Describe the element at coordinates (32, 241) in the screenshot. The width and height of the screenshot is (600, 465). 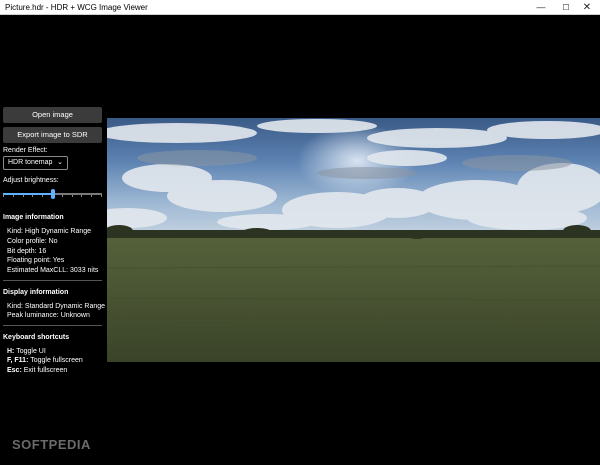
I see `image-color-profile: Color profile: No` at that location.